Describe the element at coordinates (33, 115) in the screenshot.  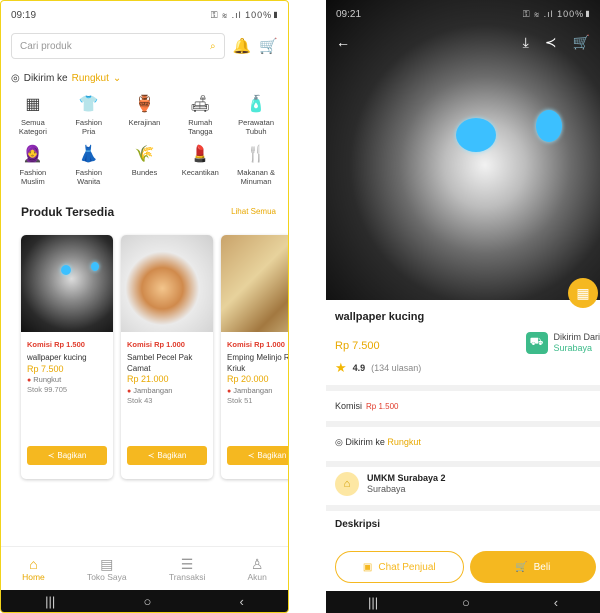
I see `category-item: ▦ Semua Kategori` at that location.